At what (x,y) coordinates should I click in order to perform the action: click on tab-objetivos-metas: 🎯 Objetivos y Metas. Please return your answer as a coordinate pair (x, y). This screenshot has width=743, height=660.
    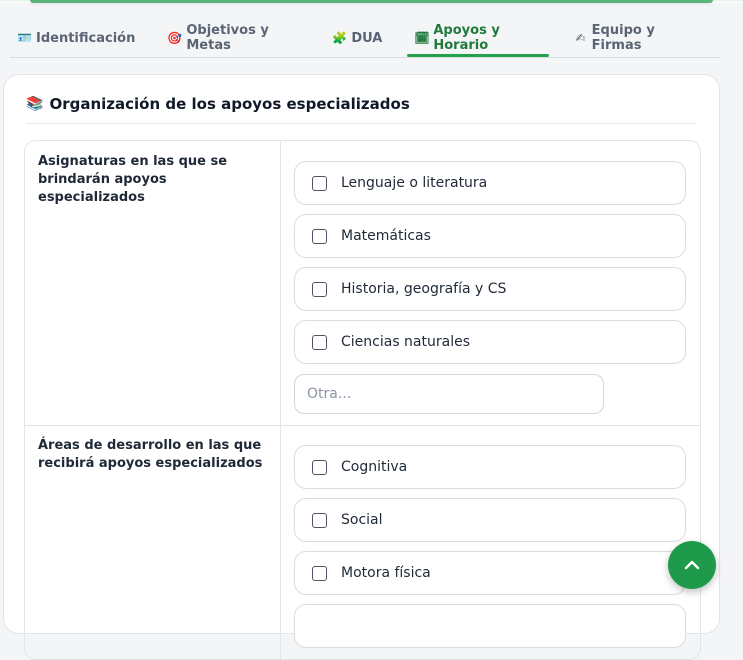
    Looking at the image, I should click on (233, 38).